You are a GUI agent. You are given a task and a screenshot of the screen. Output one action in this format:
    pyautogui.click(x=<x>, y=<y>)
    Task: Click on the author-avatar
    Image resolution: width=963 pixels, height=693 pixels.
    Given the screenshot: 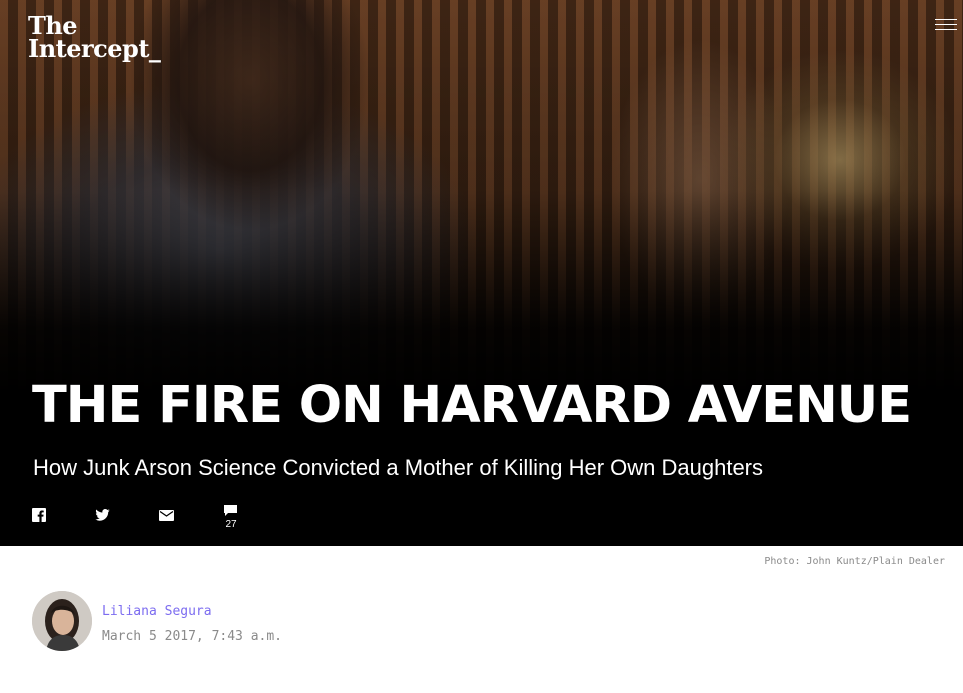 What is the action you would take?
    pyautogui.click(x=62, y=621)
    